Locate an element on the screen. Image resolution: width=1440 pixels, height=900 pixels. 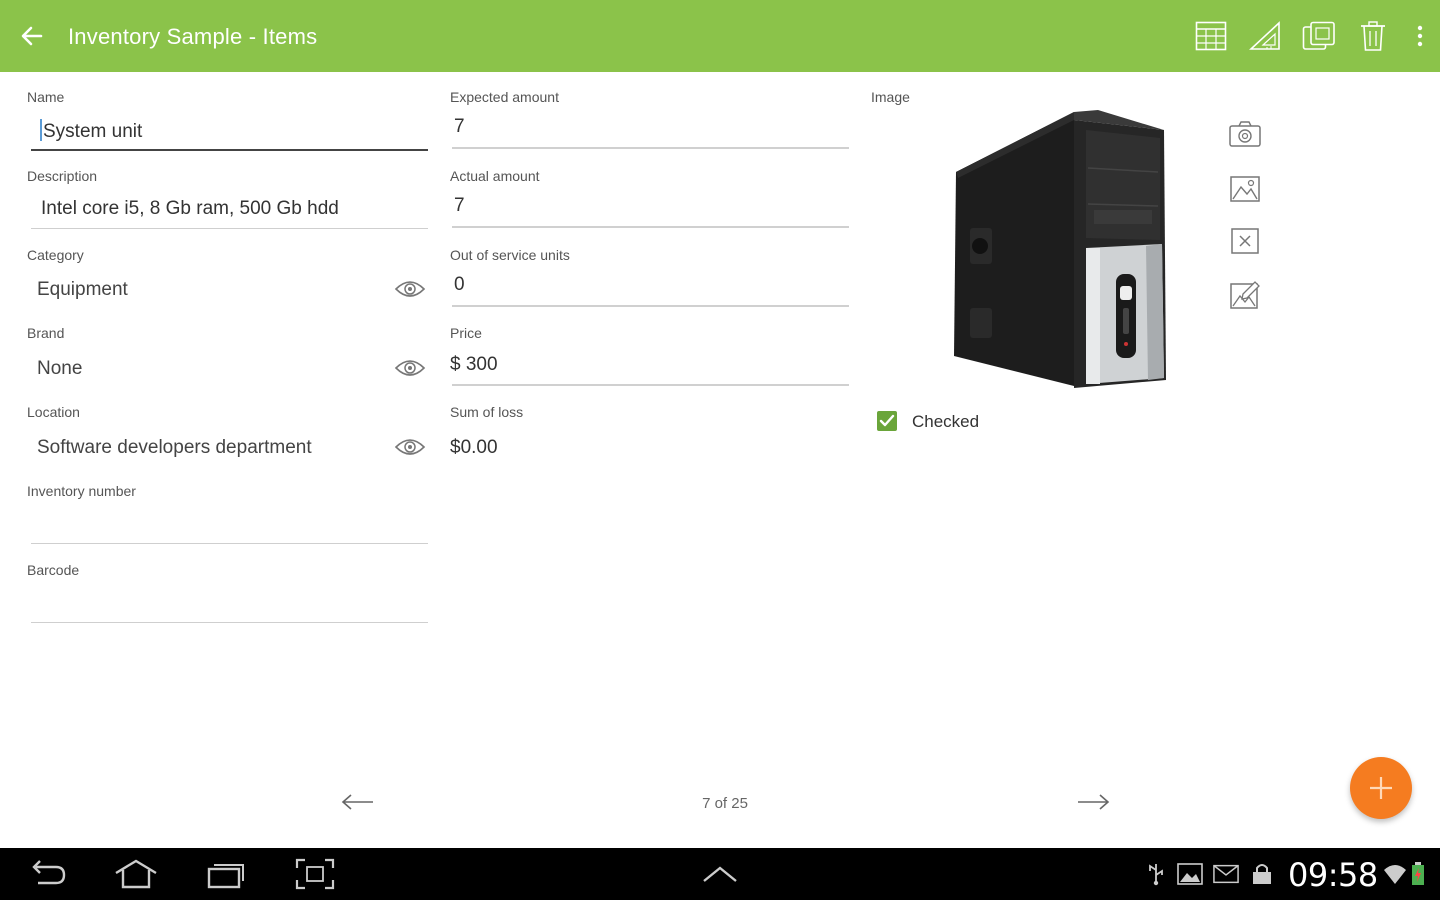
description-input: Intel core i5, 8 Gb ram, 500 Gb hdd is located at coordinates (190, 209).